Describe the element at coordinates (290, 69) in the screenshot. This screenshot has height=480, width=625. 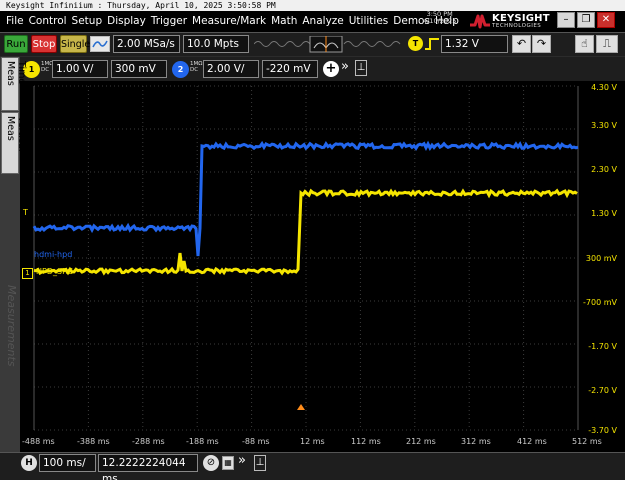
I see `channel2-offset-field: -220 mV` at that location.